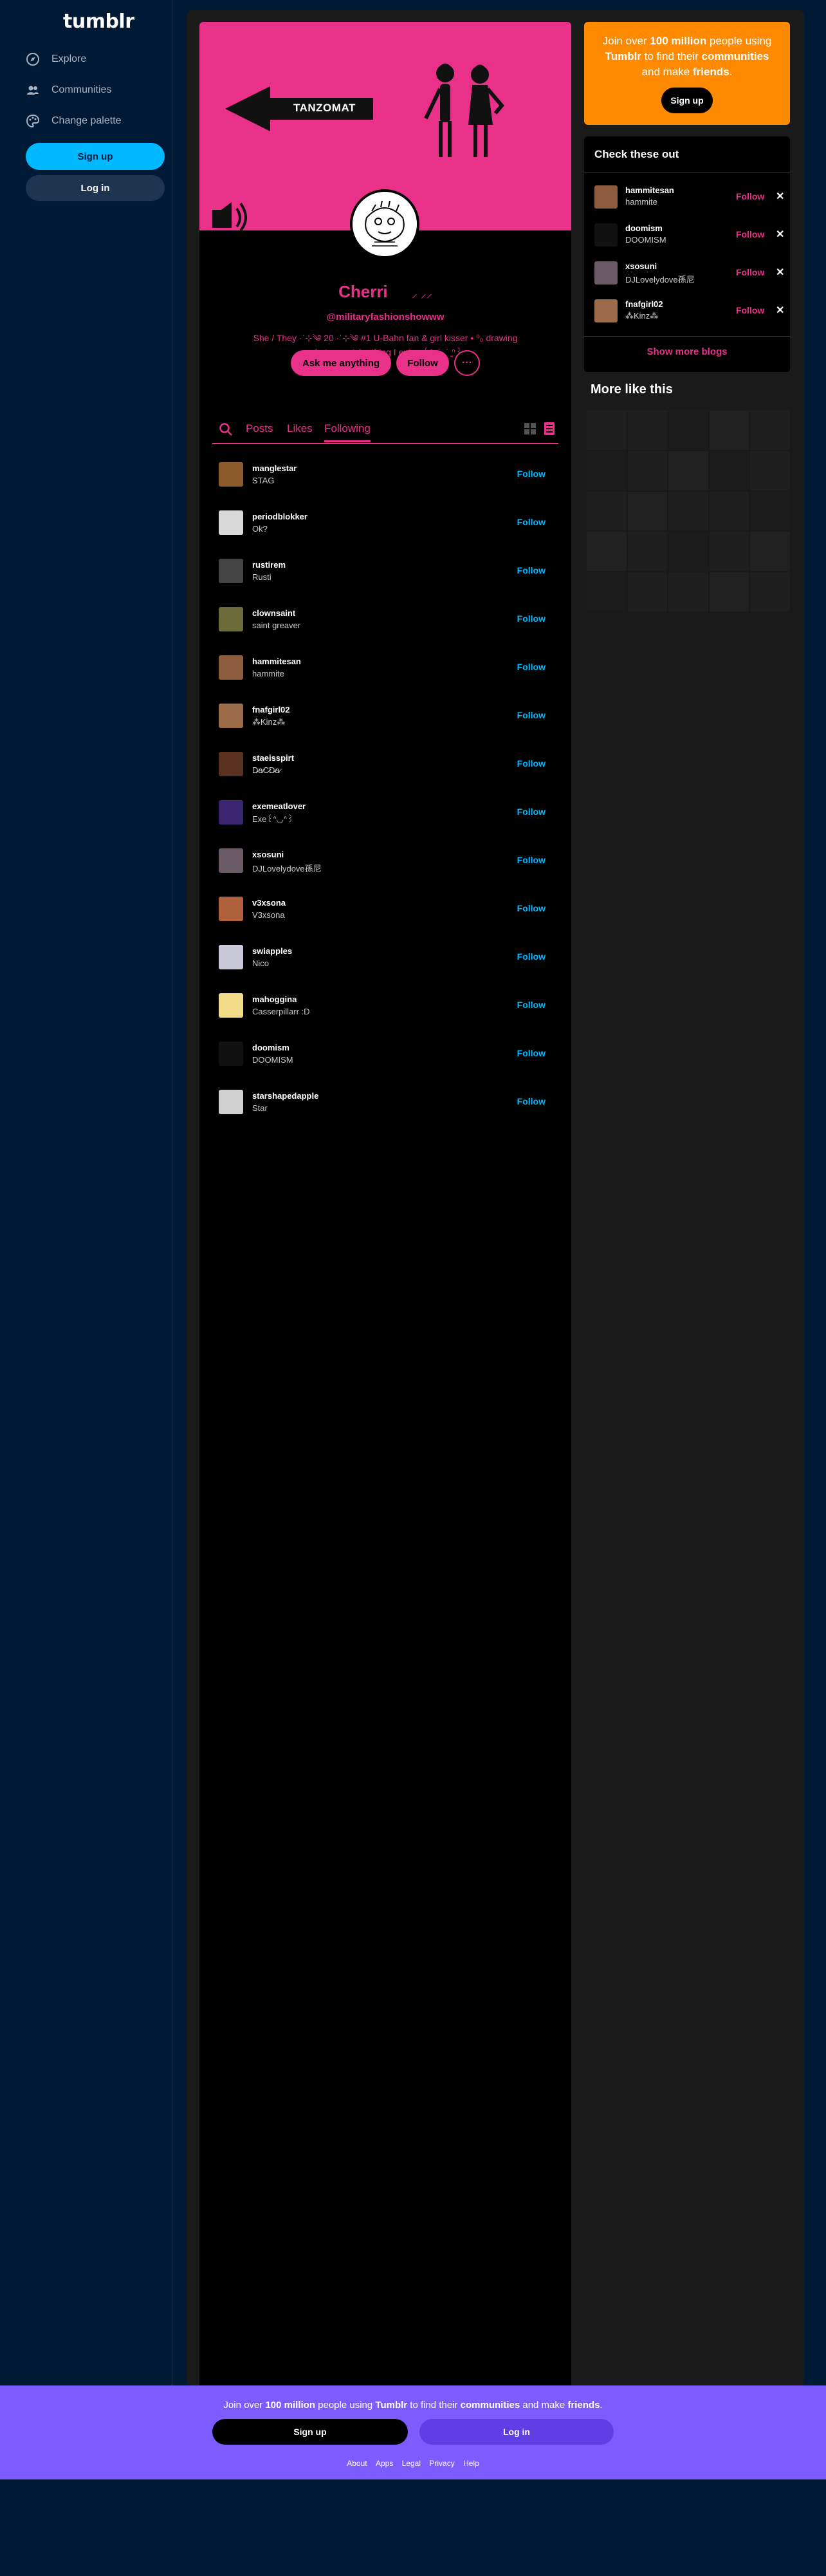 The height and width of the screenshot is (2576, 826). I want to click on recommended-blog: doomism DOOMISM Follow ✕, so click(689, 234).